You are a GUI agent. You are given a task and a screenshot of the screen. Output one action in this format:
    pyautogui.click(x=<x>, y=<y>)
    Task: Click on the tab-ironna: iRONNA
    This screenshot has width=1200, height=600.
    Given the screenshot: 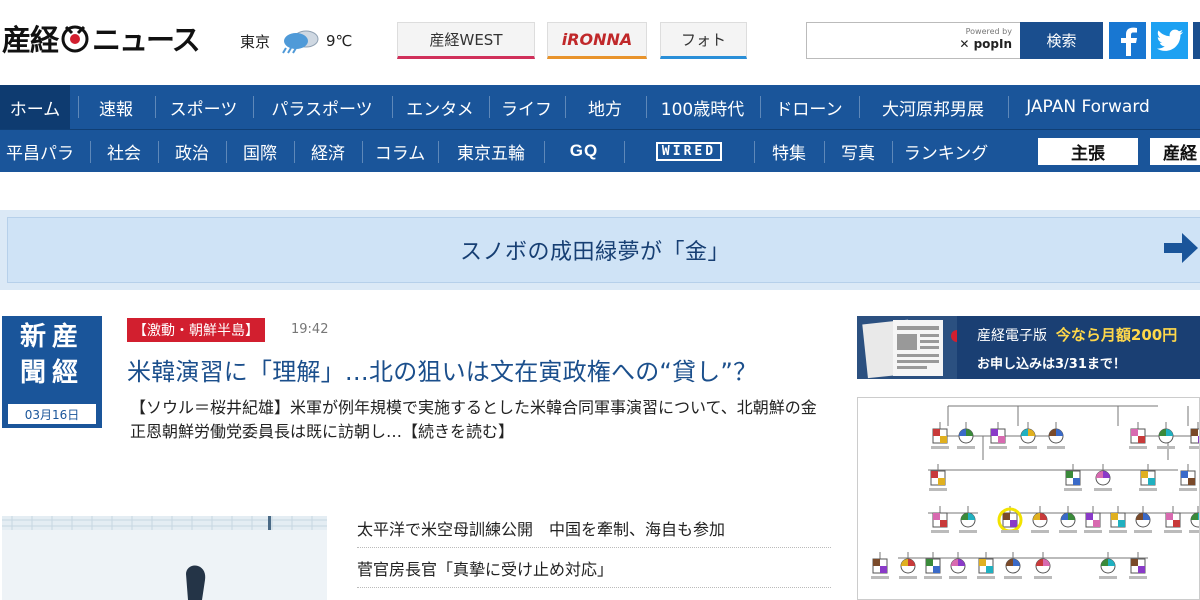 What is the action you would take?
    pyautogui.click(x=597, y=40)
    